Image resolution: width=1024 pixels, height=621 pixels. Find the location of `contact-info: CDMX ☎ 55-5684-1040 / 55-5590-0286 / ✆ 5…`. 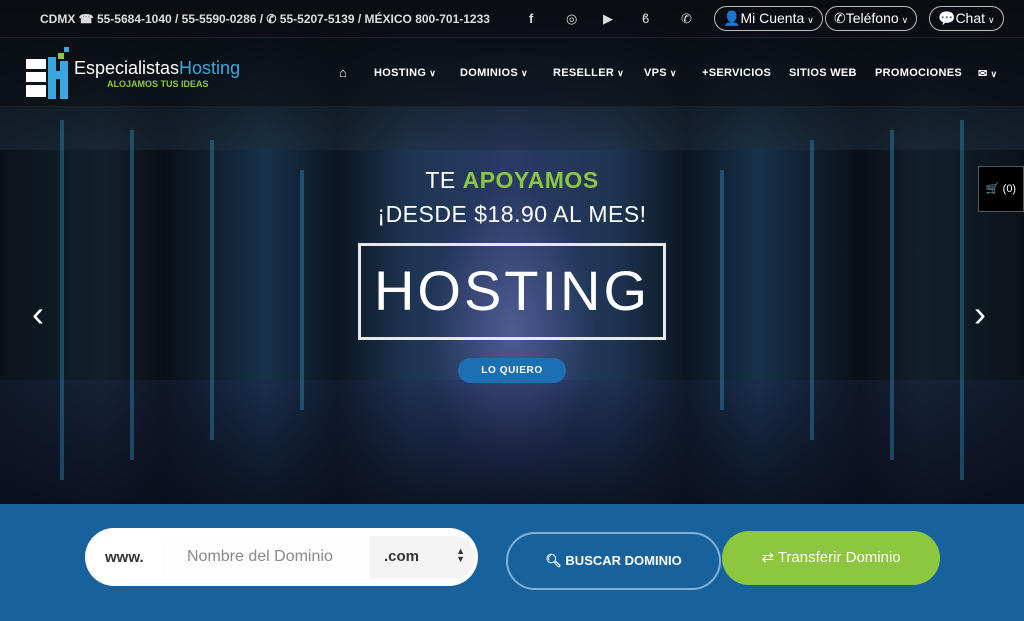

contact-info: CDMX ☎ 55-5684-1040 / 55-5590-0286 / ✆ 5… is located at coordinates (265, 19).